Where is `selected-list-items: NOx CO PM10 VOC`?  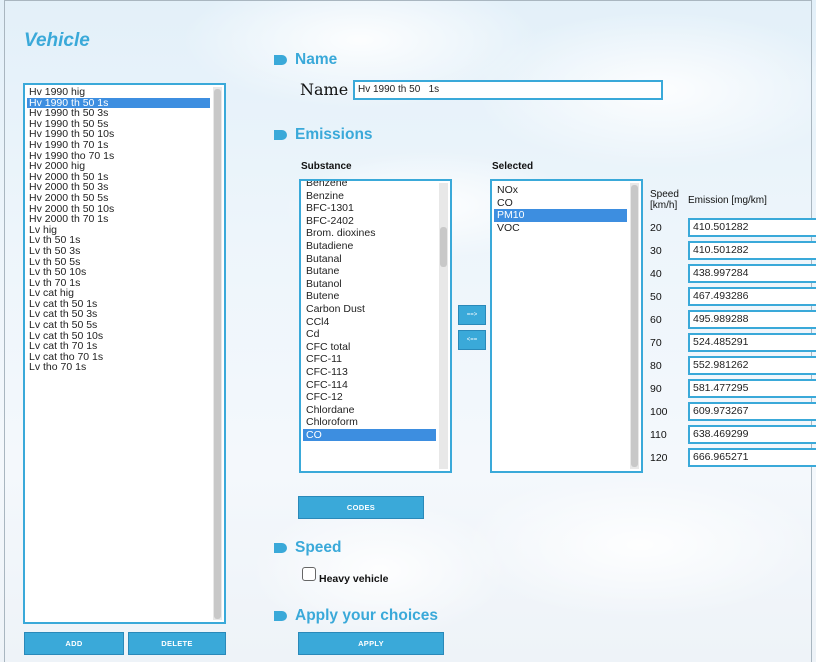 selected-list-items: NOx CO PM10 VOC is located at coordinates (560, 327).